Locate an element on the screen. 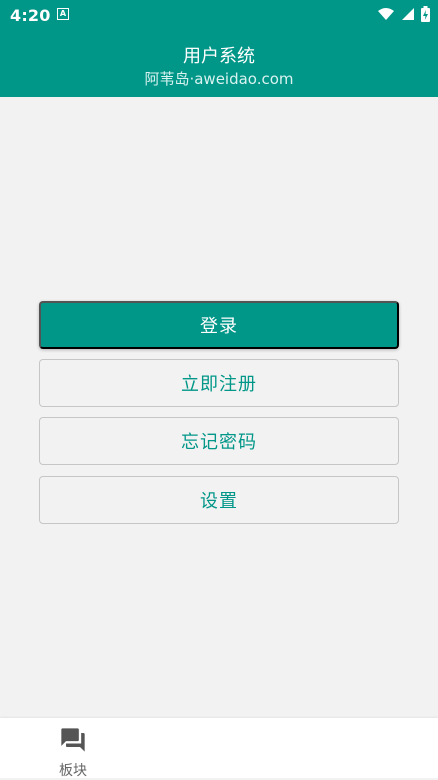 The image size is (438, 780). signal-icon is located at coordinates (408, 14).